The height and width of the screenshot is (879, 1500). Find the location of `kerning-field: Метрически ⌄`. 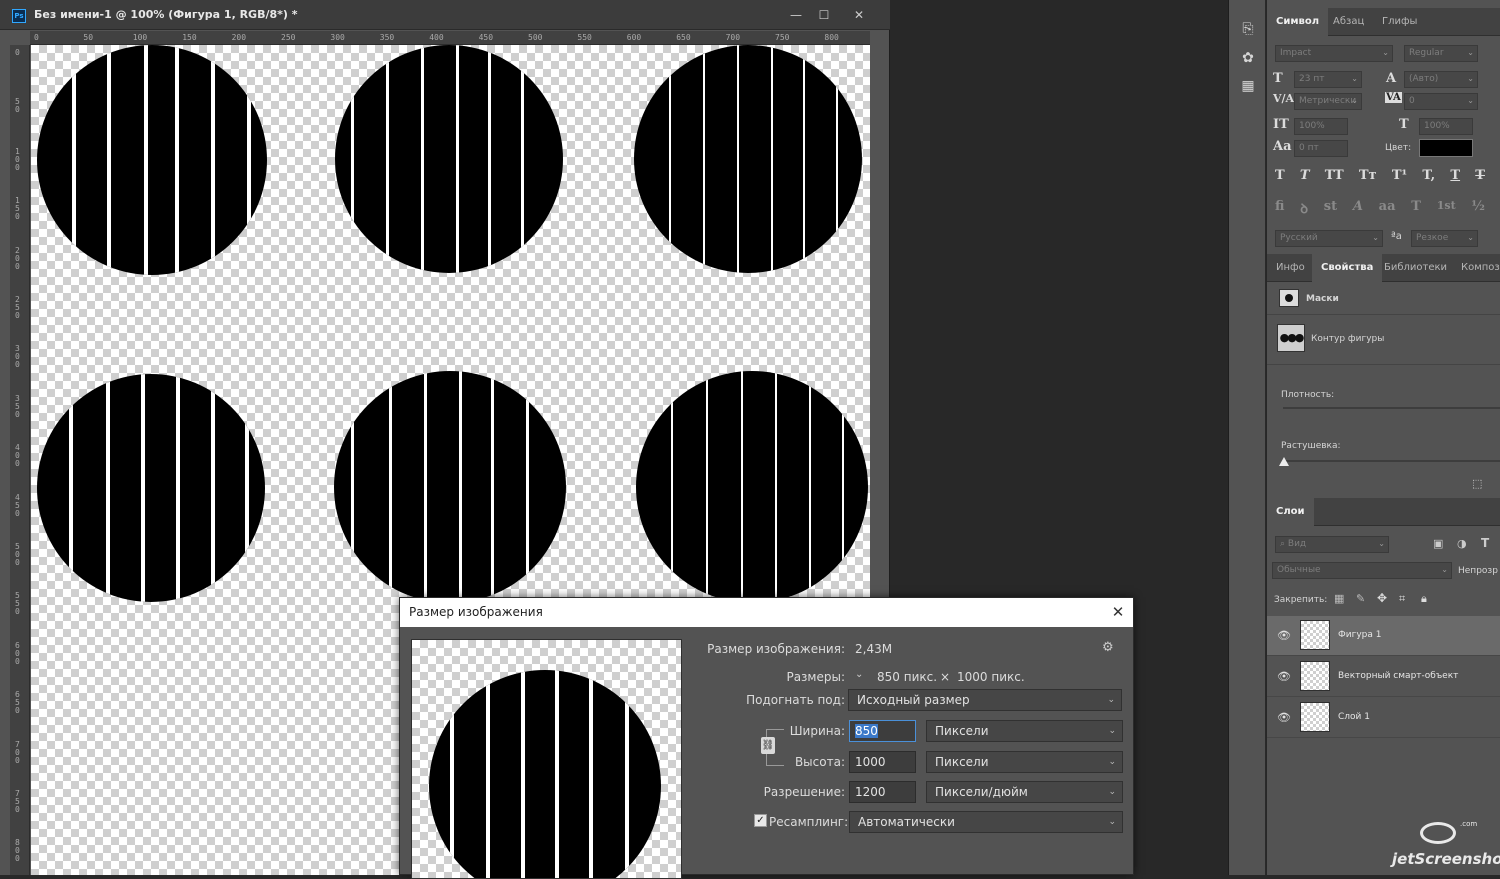

kerning-field: Метрически ⌄ is located at coordinates (1328, 101).